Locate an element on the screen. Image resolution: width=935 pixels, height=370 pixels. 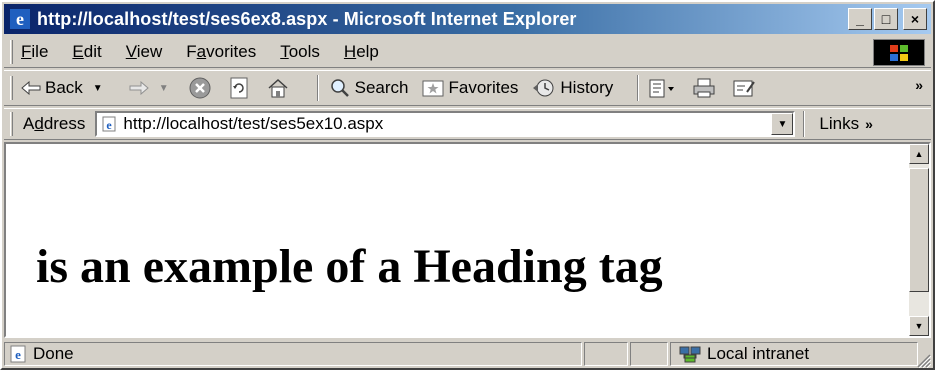
scroll-down-button: ▼ is located at coordinates (919, 326).